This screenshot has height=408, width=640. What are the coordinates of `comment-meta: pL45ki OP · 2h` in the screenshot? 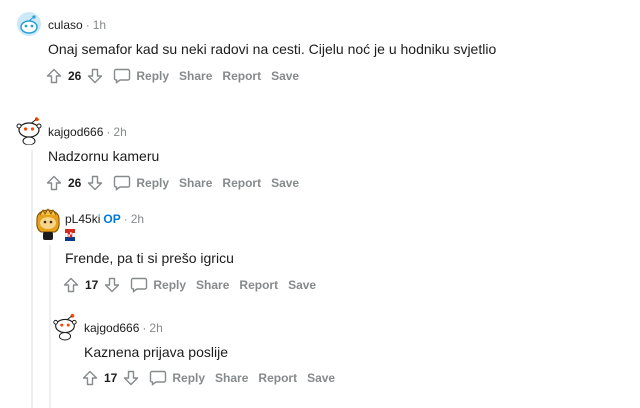 It's located at (104, 219).